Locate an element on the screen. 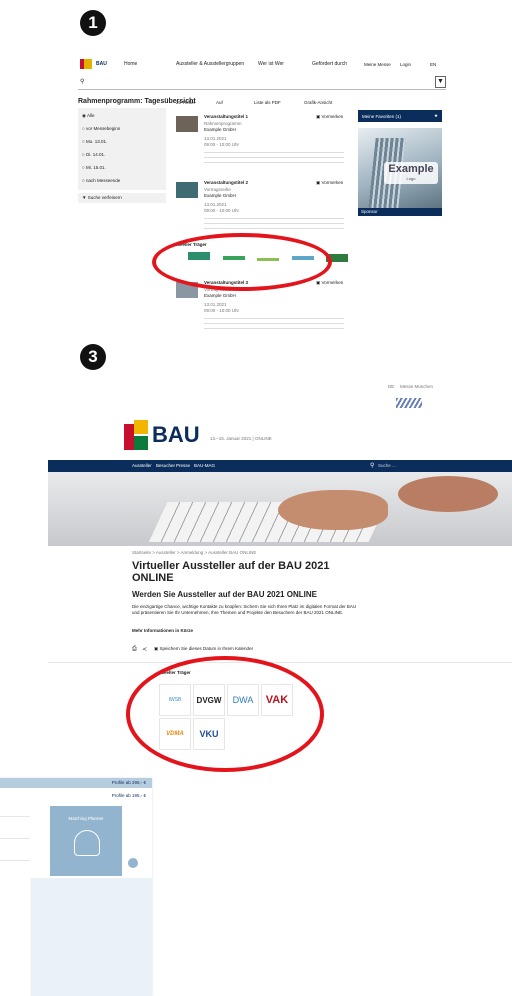  sponsor-ad: Example Logo is located at coordinates (400, 168).